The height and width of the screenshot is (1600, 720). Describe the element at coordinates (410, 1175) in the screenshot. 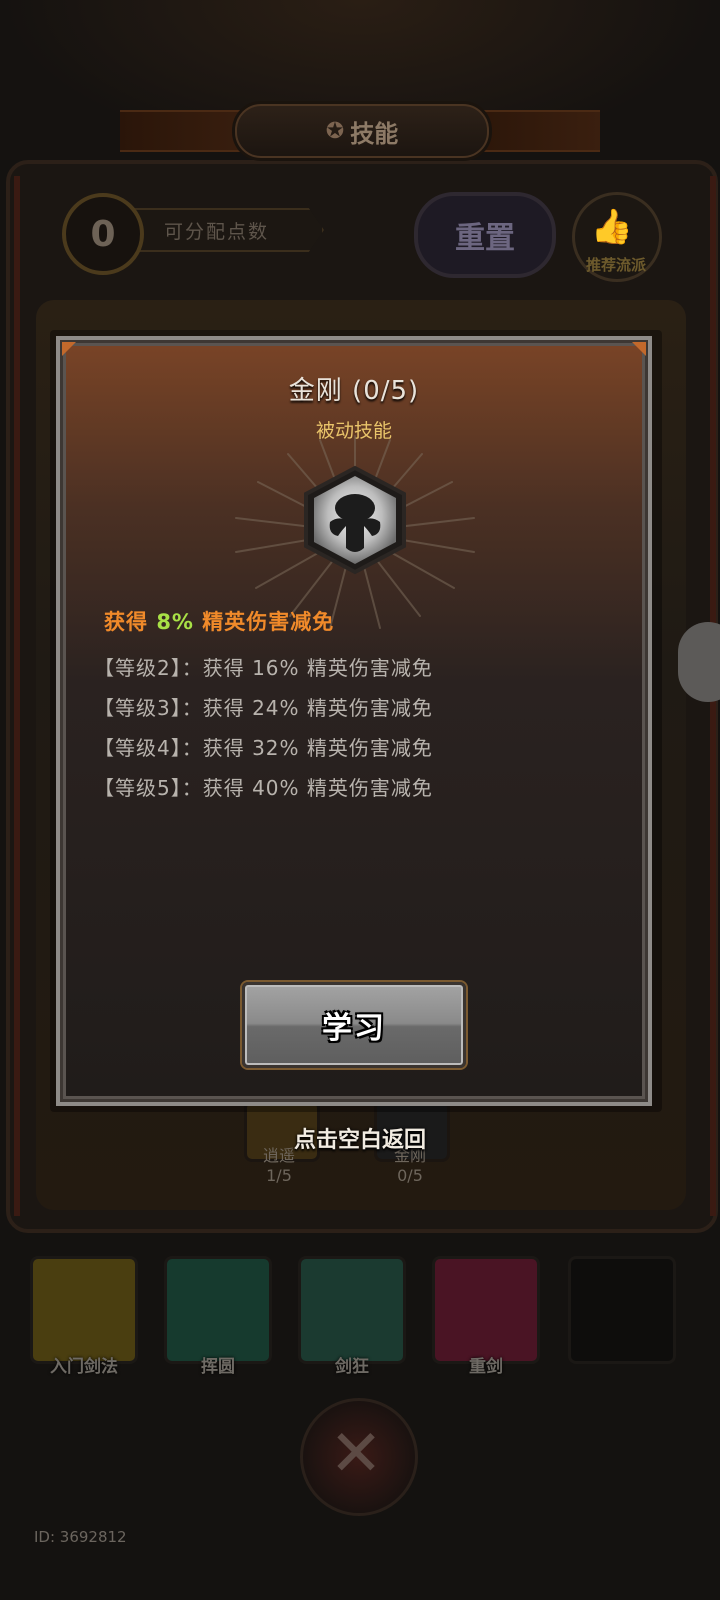

I see `skill-node-level: 0/5` at that location.